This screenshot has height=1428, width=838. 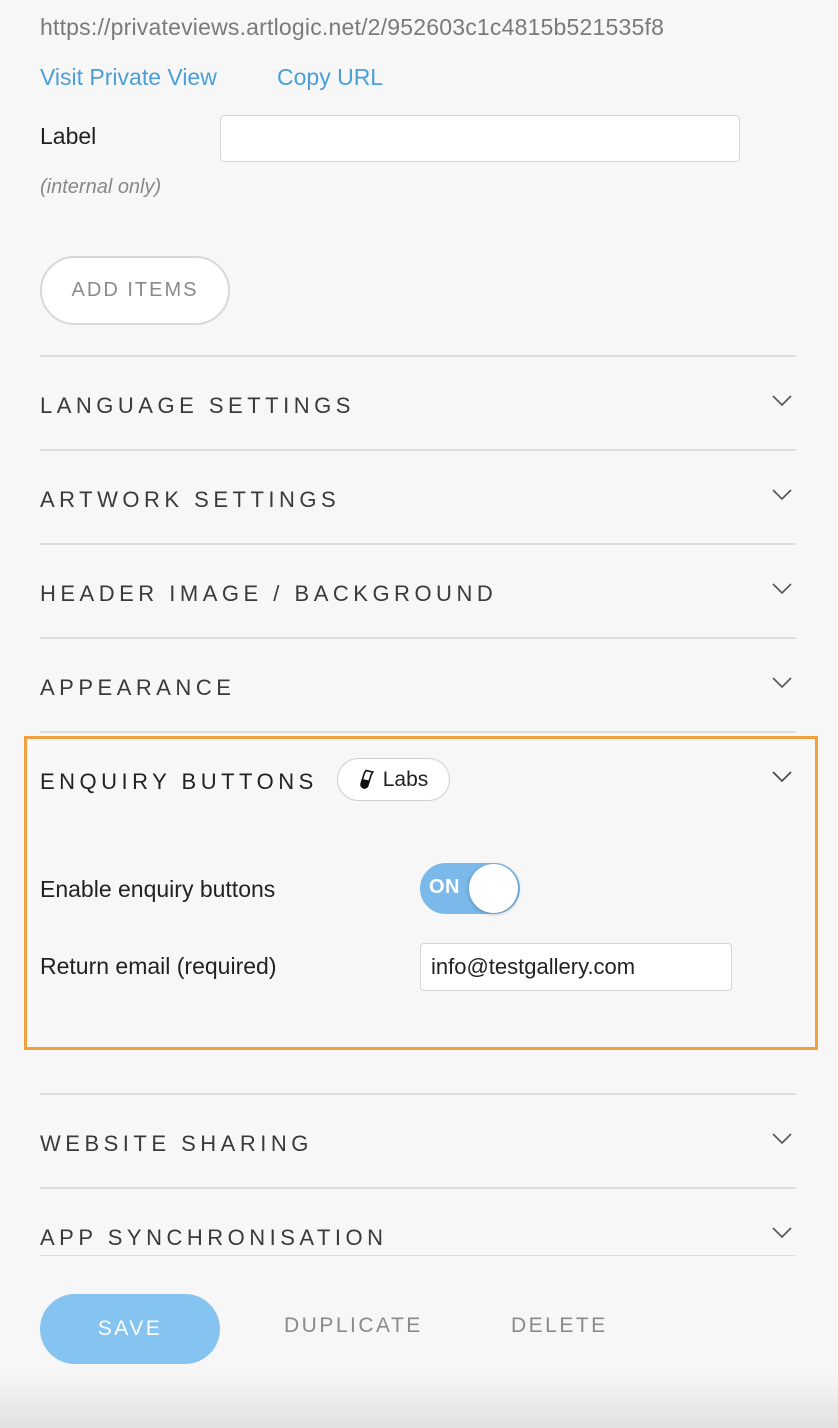 I want to click on section-artwork-settings: ARTWORK SETTINGS, so click(x=190, y=500).